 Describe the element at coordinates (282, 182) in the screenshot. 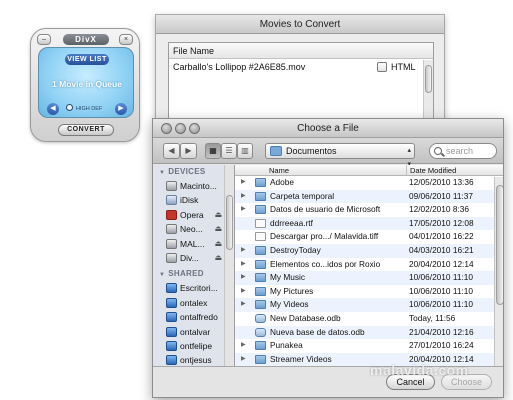

I see `file-name: Adobe` at that location.